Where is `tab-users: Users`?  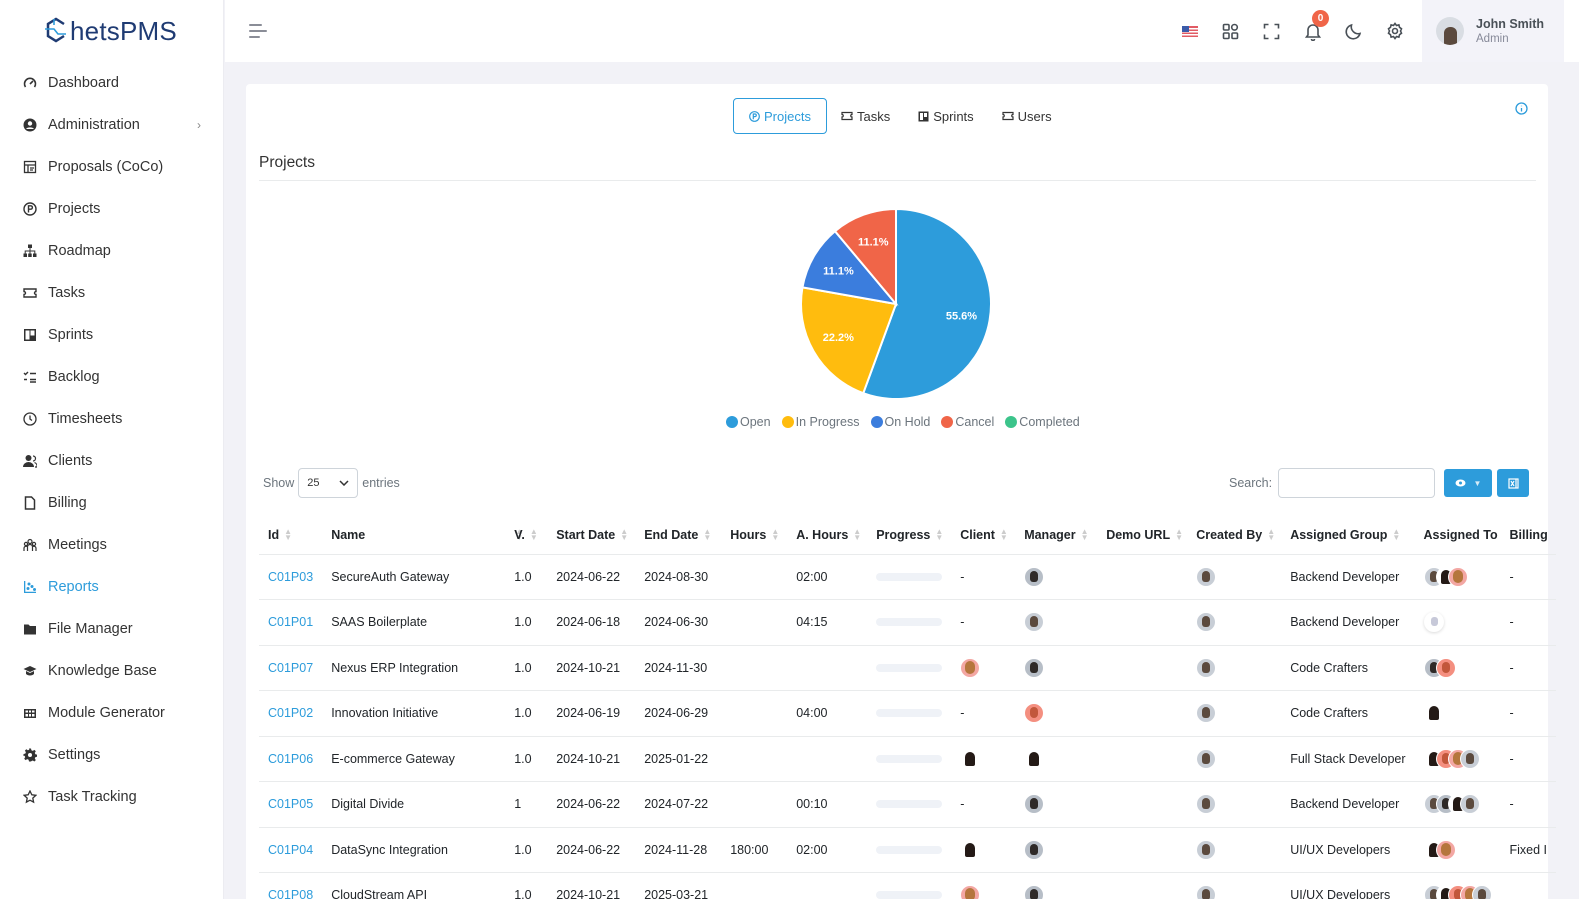 tab-users: Users is located at coordinates (1027, 116).